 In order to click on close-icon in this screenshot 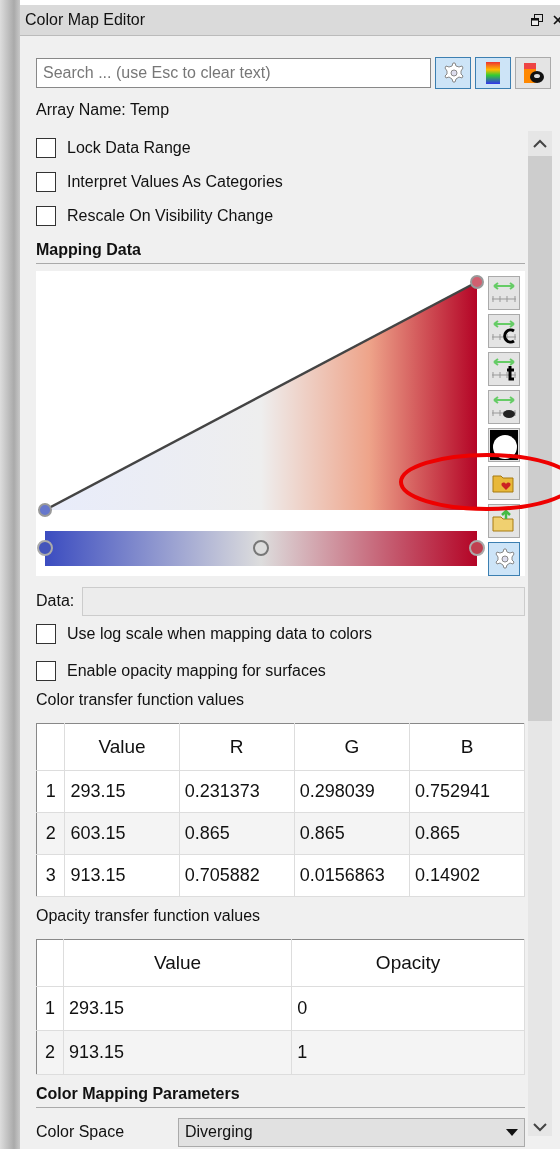, I will do `click(556, 20)`.